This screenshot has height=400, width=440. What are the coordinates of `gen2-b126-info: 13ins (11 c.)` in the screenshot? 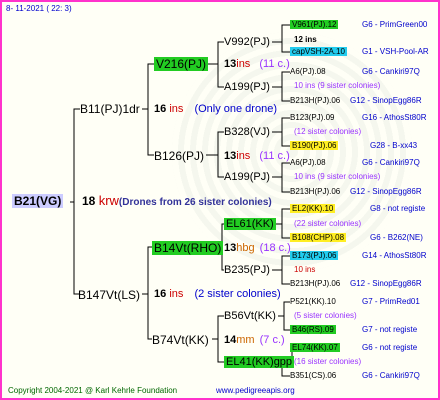 It's located at (257, 156).